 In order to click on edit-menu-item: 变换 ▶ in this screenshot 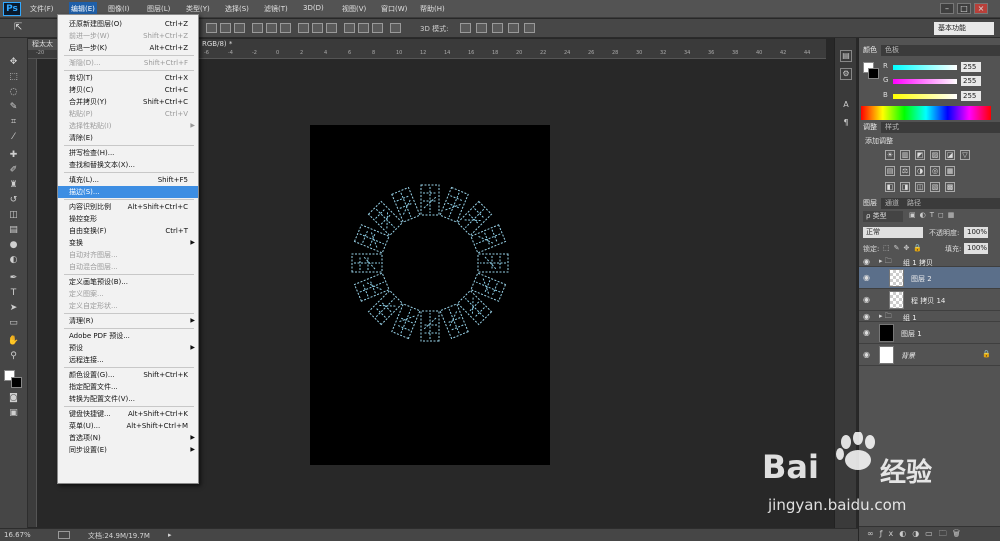, I will do `click(128, 243)`.